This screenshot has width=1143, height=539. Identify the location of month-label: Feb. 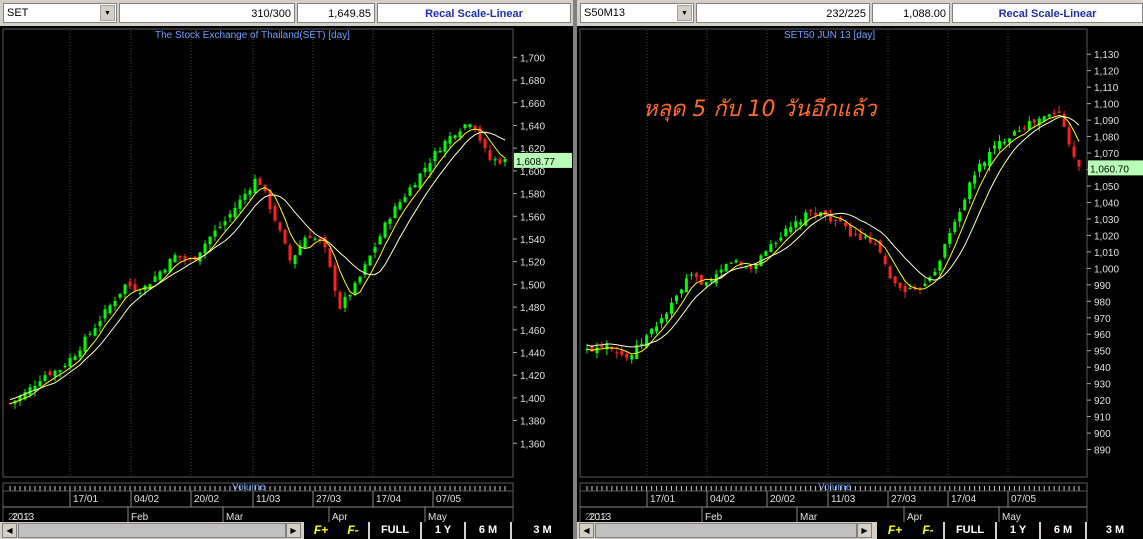
(140, 517).